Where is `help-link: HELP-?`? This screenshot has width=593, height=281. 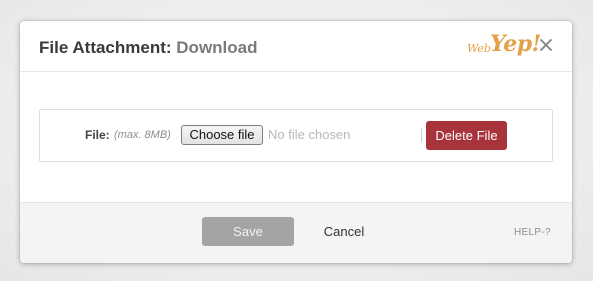
help-link: HELP-? is located at coordinates (532, 232).